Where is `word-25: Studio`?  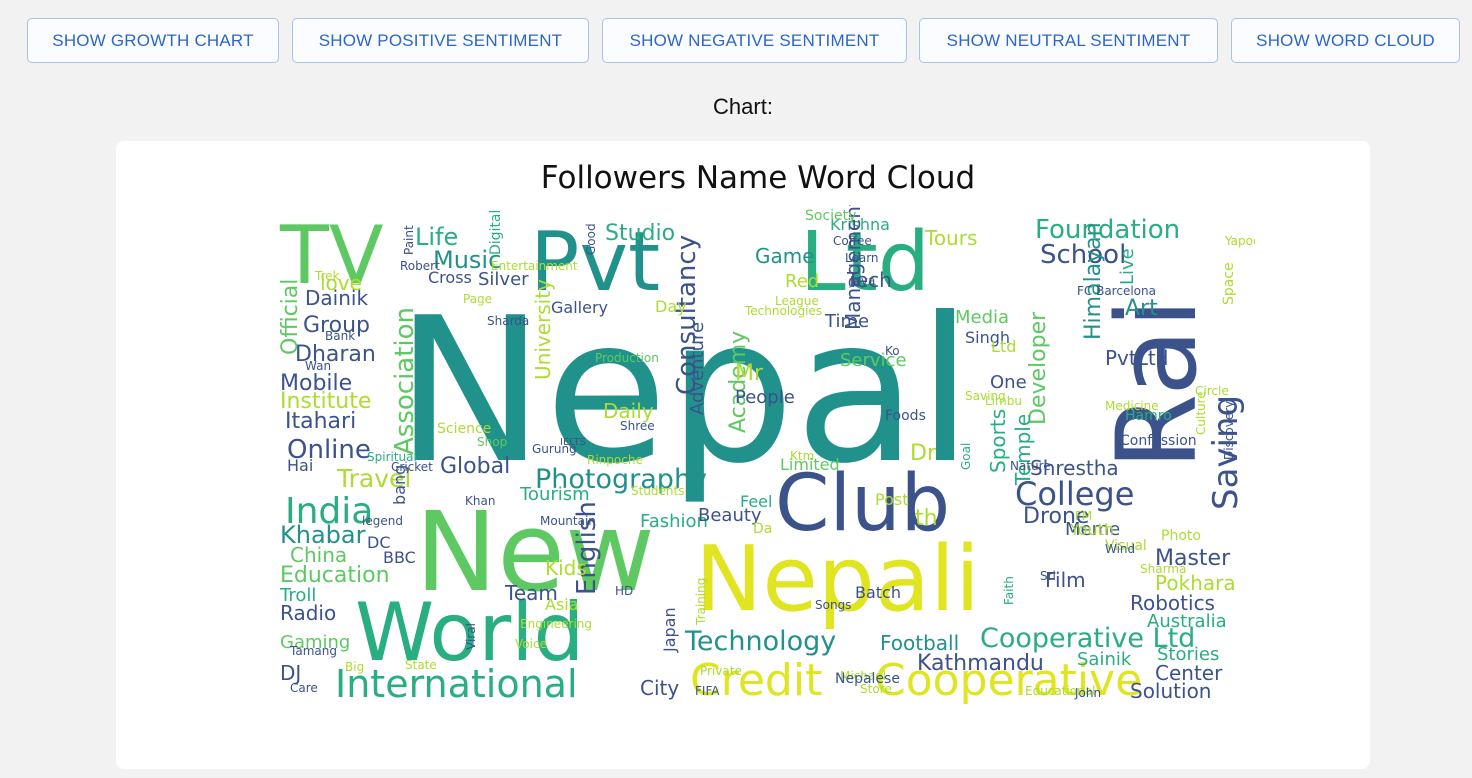
word-25: Studio is located at coordinates (640, 233).